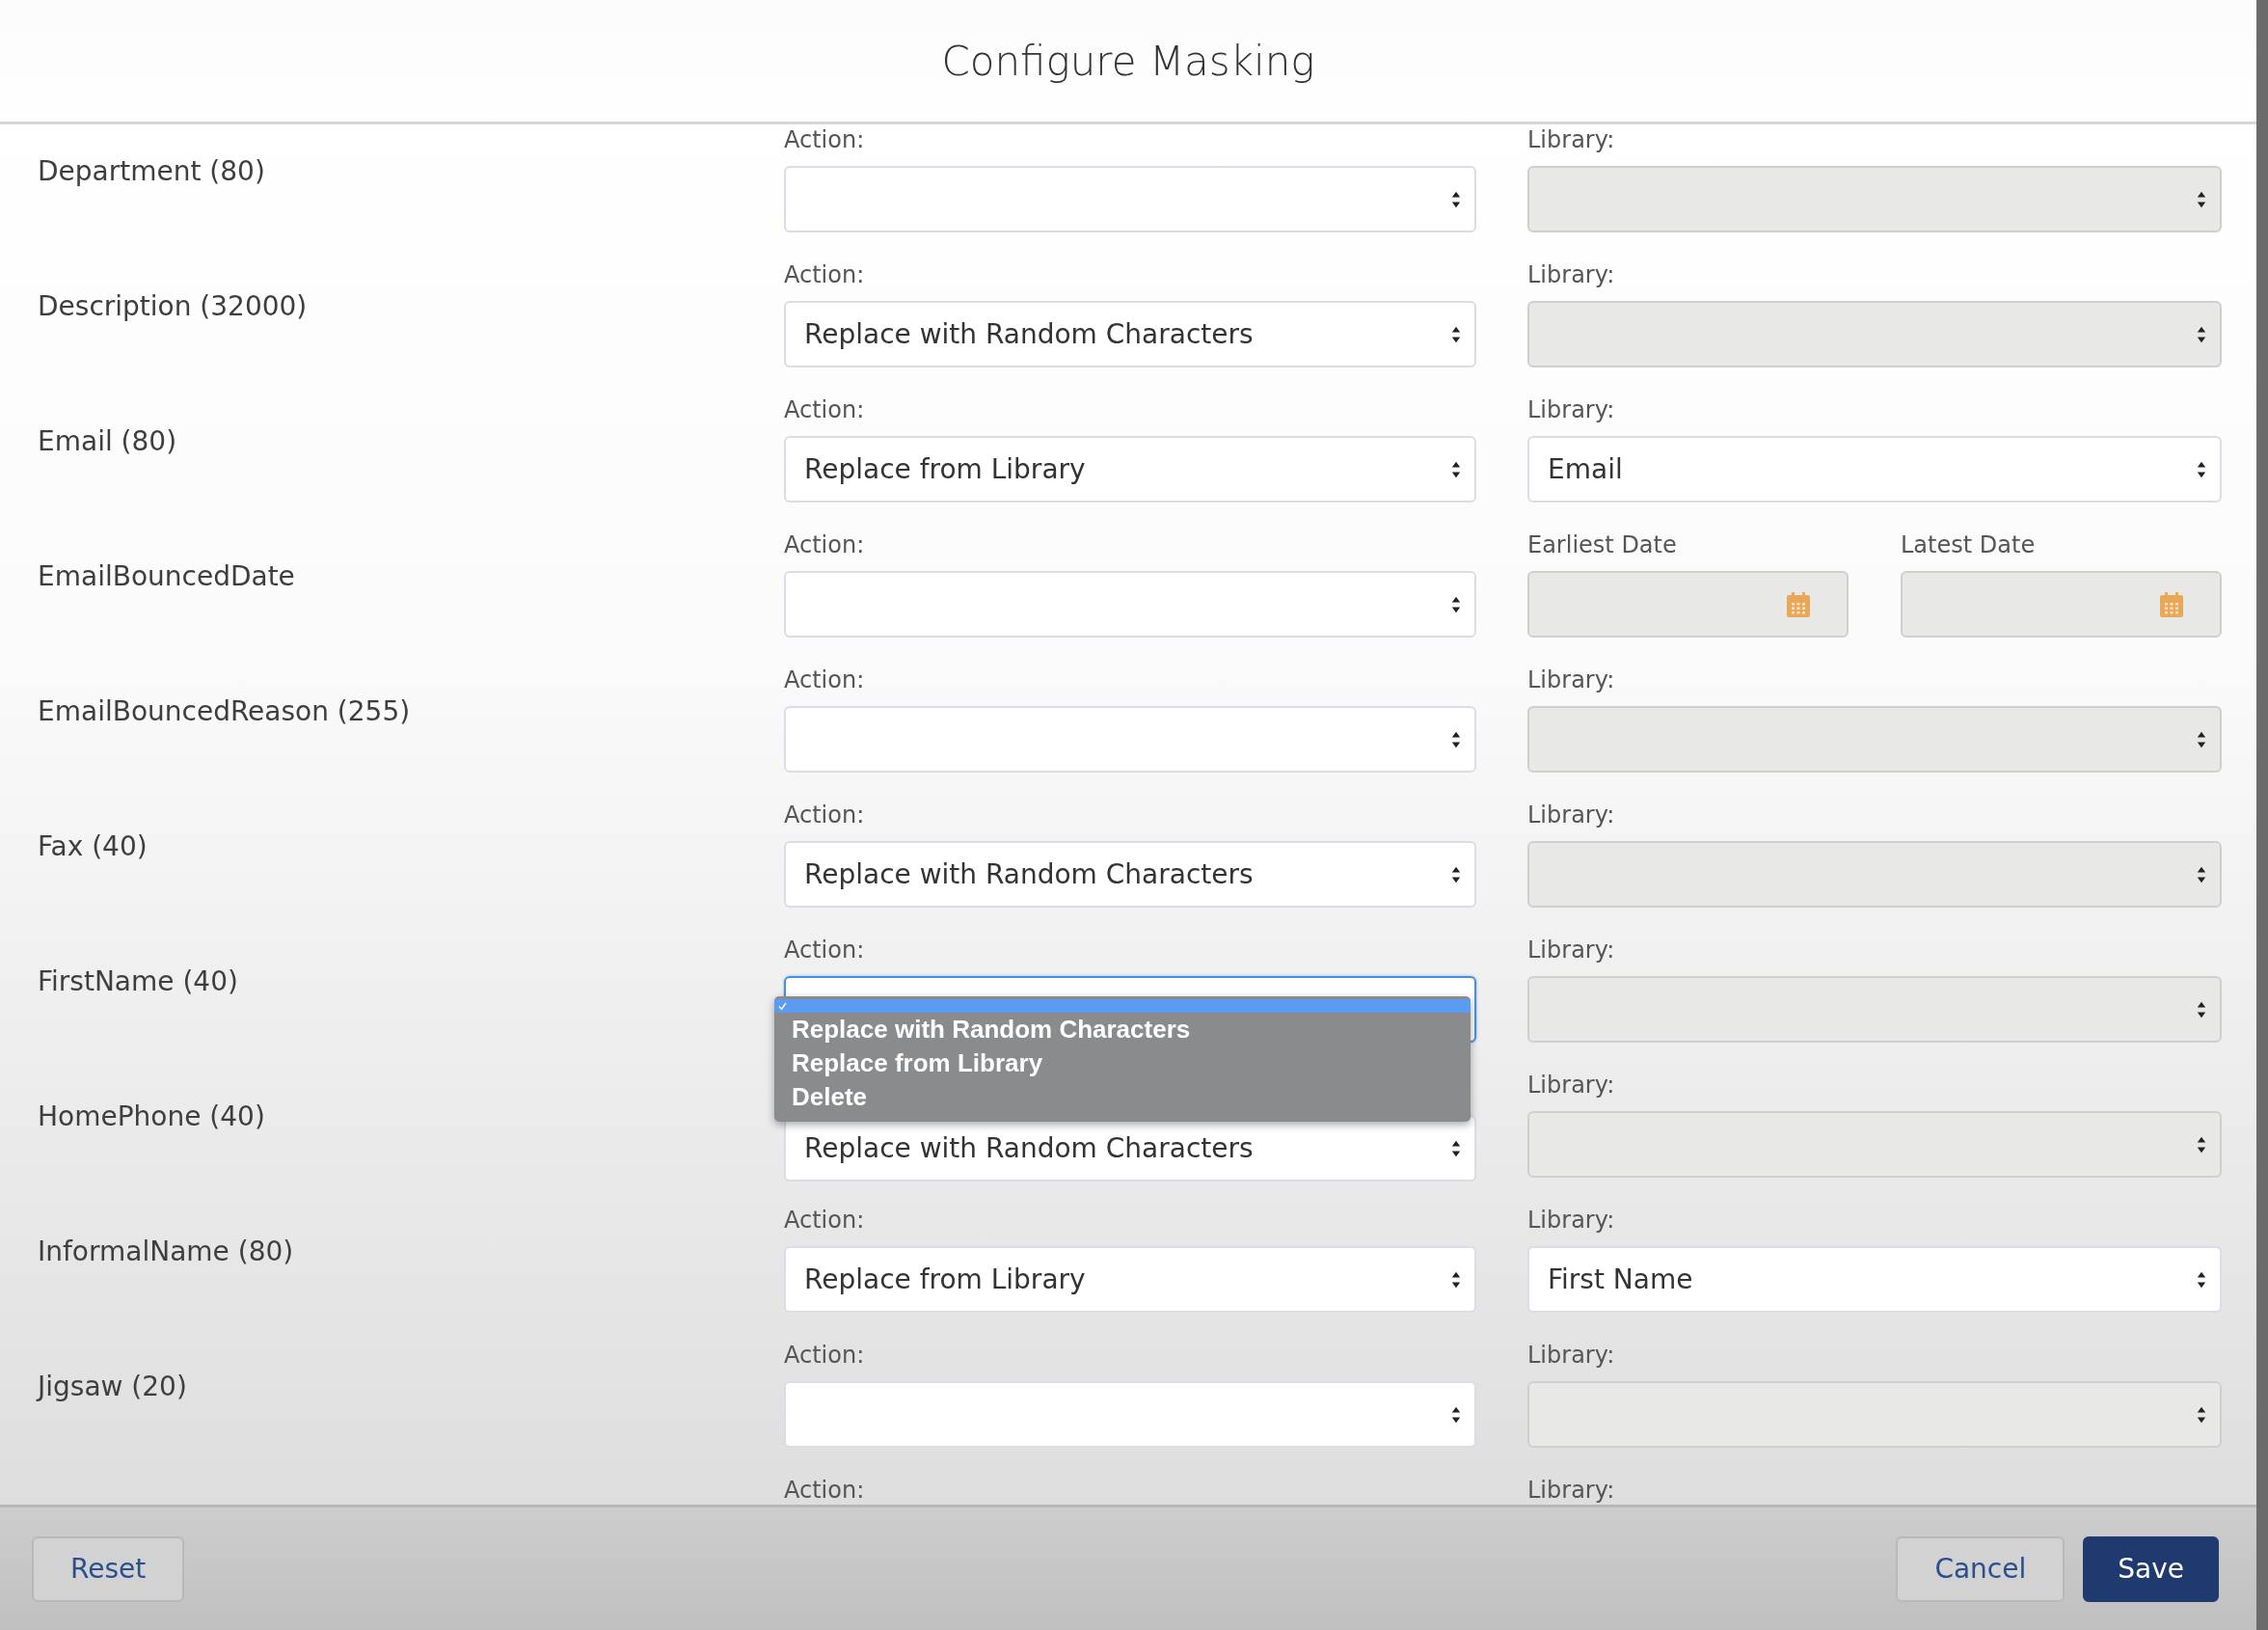 Image resolution: width=2268 pixels, height=1630 pixels. Describe the element at coordinates (1968, 544) in the screenshot. I see `field-label: Latest Date` at that location.